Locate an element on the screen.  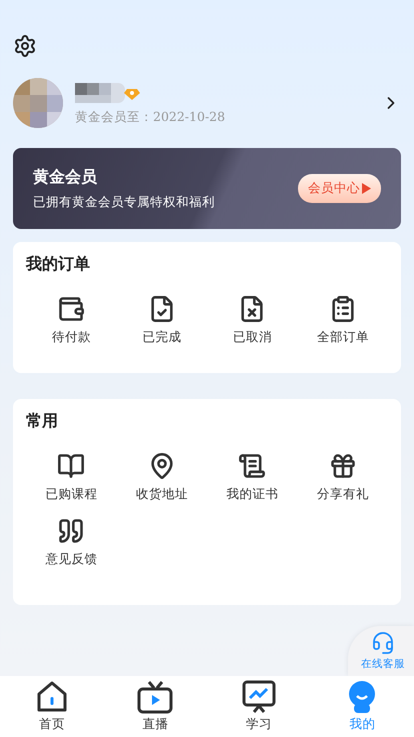
play-icon is located at coordinates (366, 188).